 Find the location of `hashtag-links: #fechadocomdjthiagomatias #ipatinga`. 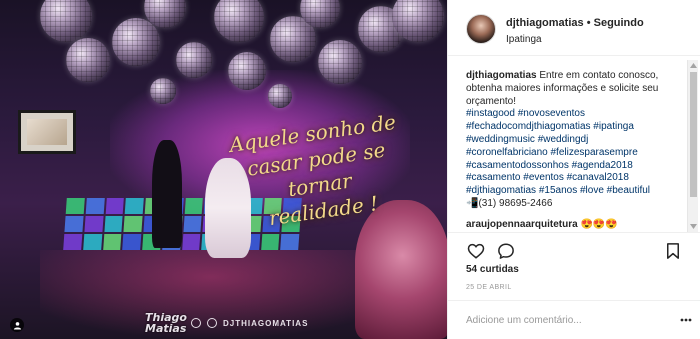

hashtag-links: #fechadocomdjthiagomatias #ipatinga is located at coordinates (550, 126).